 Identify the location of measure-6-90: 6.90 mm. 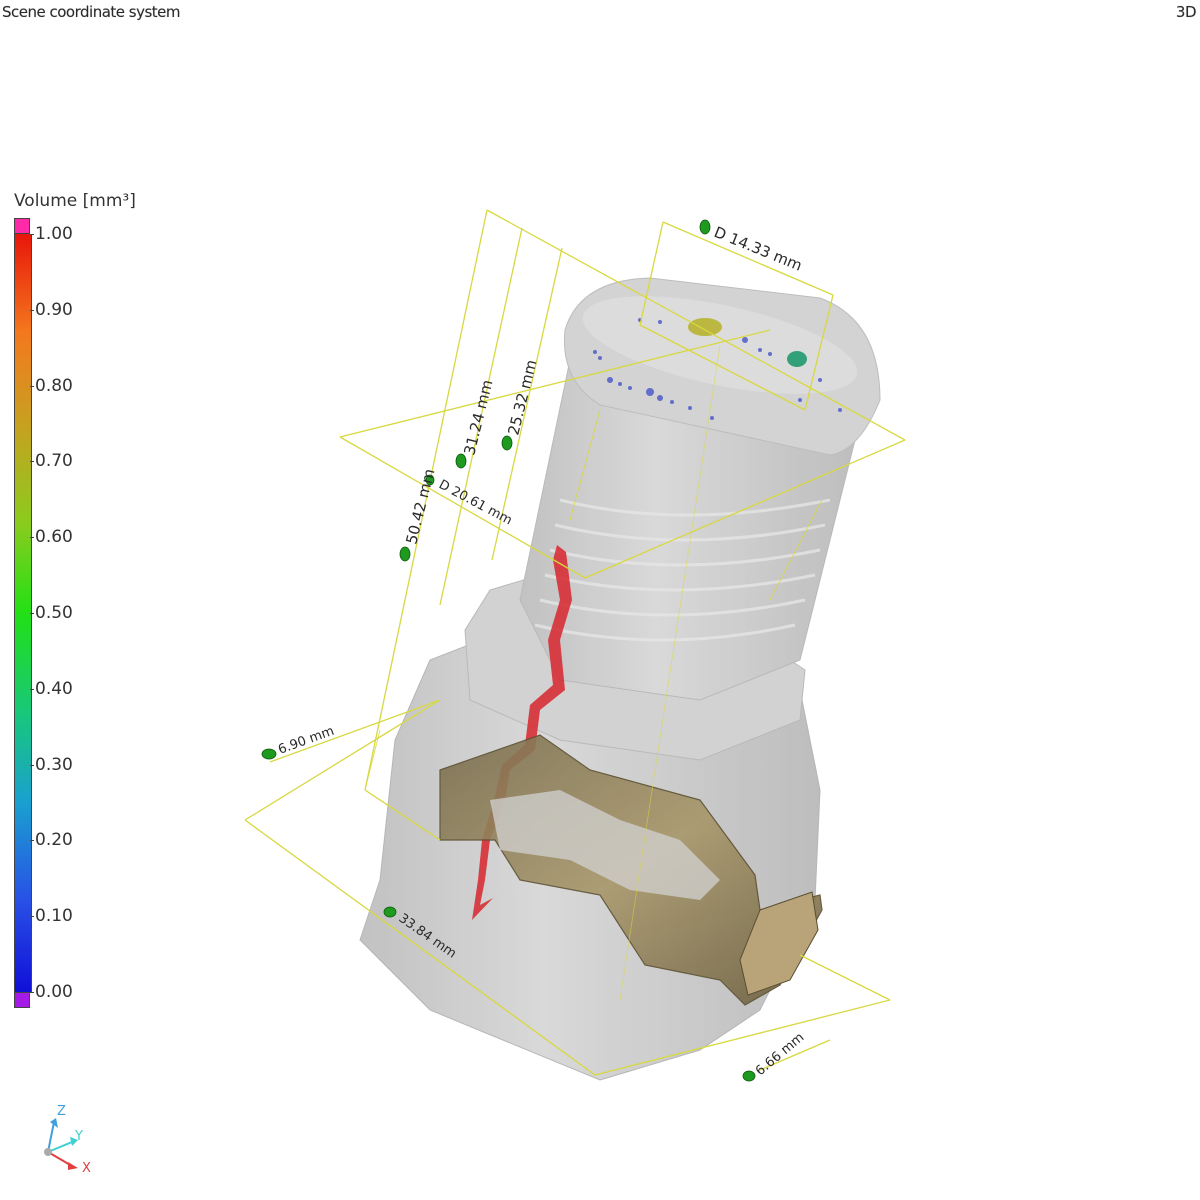
(306, 741).